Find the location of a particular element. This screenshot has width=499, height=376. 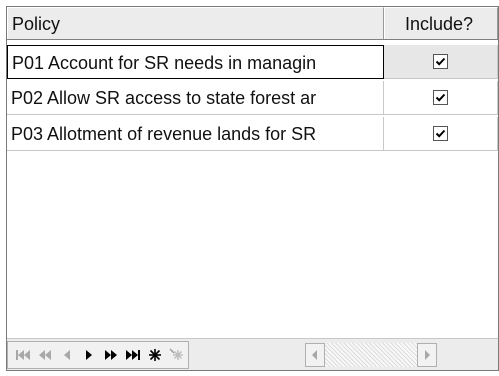

policy-cell: P02 Allow SR access to state forest ar is located at coordinates (195, 98).